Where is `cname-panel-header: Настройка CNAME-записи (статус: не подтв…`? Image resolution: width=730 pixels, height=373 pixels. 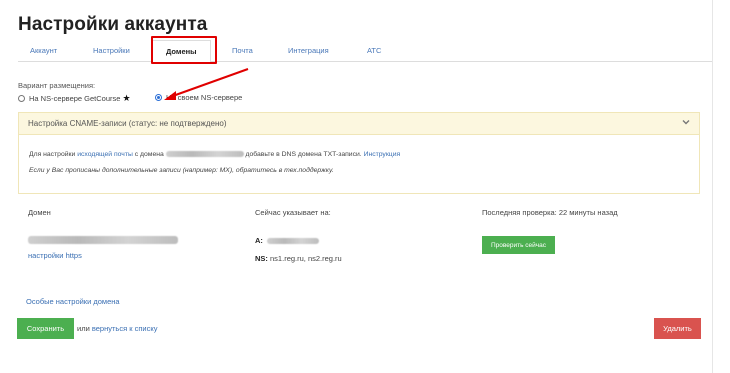 cname-panel-header: Настройка CNAME-записи (статус: не подтв… is located at coordinates (359, 124).